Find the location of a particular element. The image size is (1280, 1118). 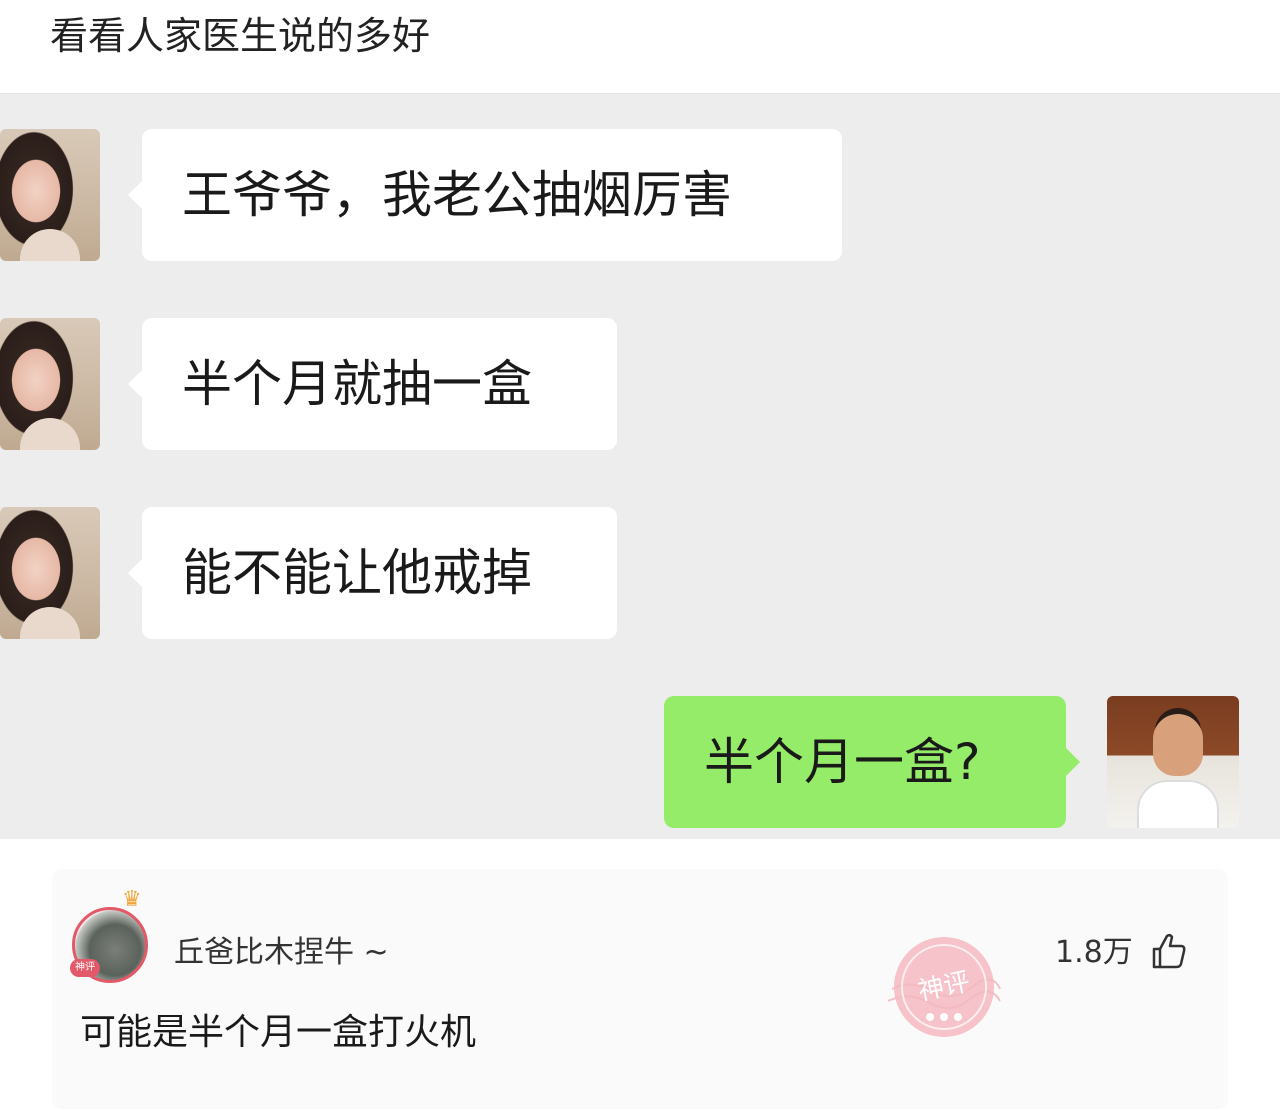

comment-text: 可能是半个月一盒打火机 is located at coordinates (278, 1032).